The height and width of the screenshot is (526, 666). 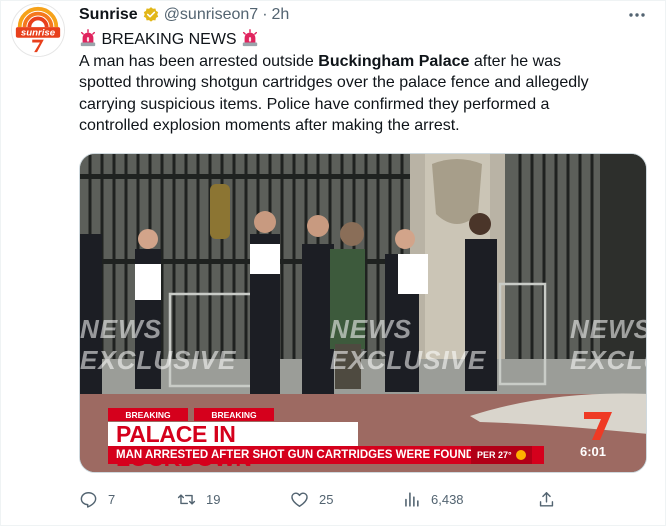 What do you see at coordinates (494, 455) in the screenshot?
I see `weather-text: PER 27°` at bounding box center [494, 455].